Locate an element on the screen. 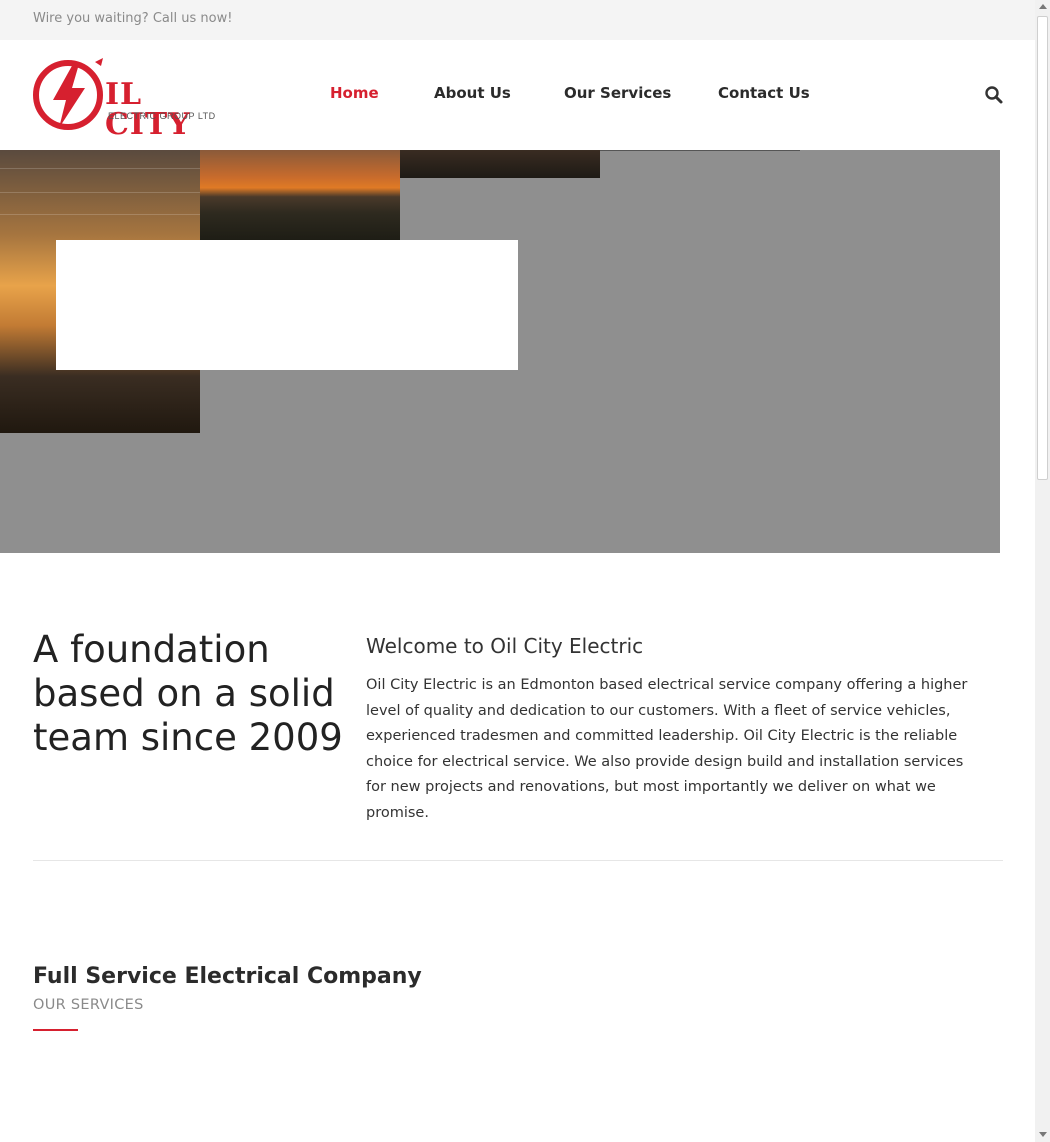  search-button is located at coordinates (994, 95).